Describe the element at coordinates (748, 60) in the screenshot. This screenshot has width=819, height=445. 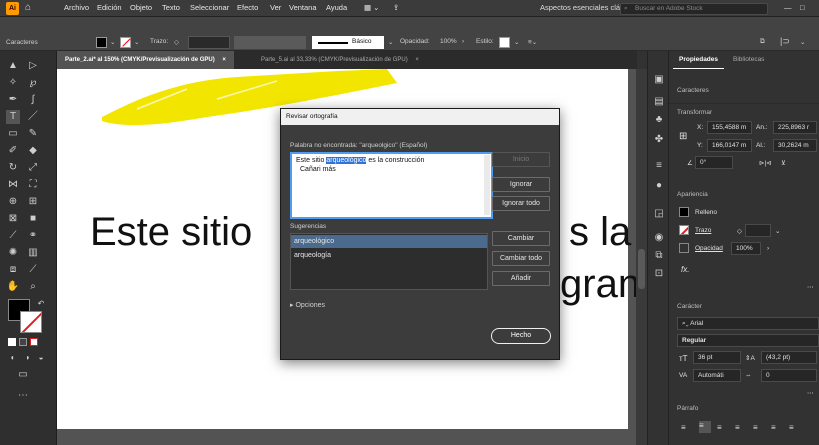
I see `tab-libraries: Bibliotecas` at that location.